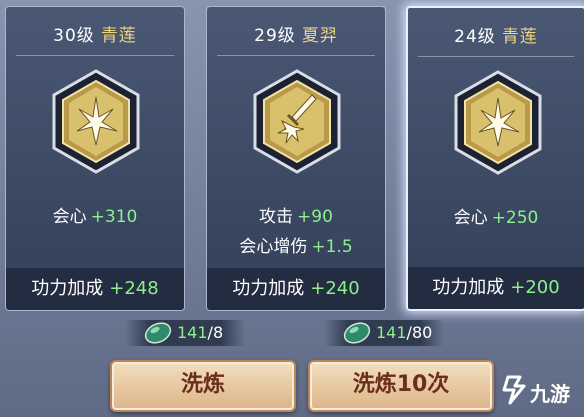 The image size is (584, 417). I want to click on card-name: 夏羿, so click(319, 36).